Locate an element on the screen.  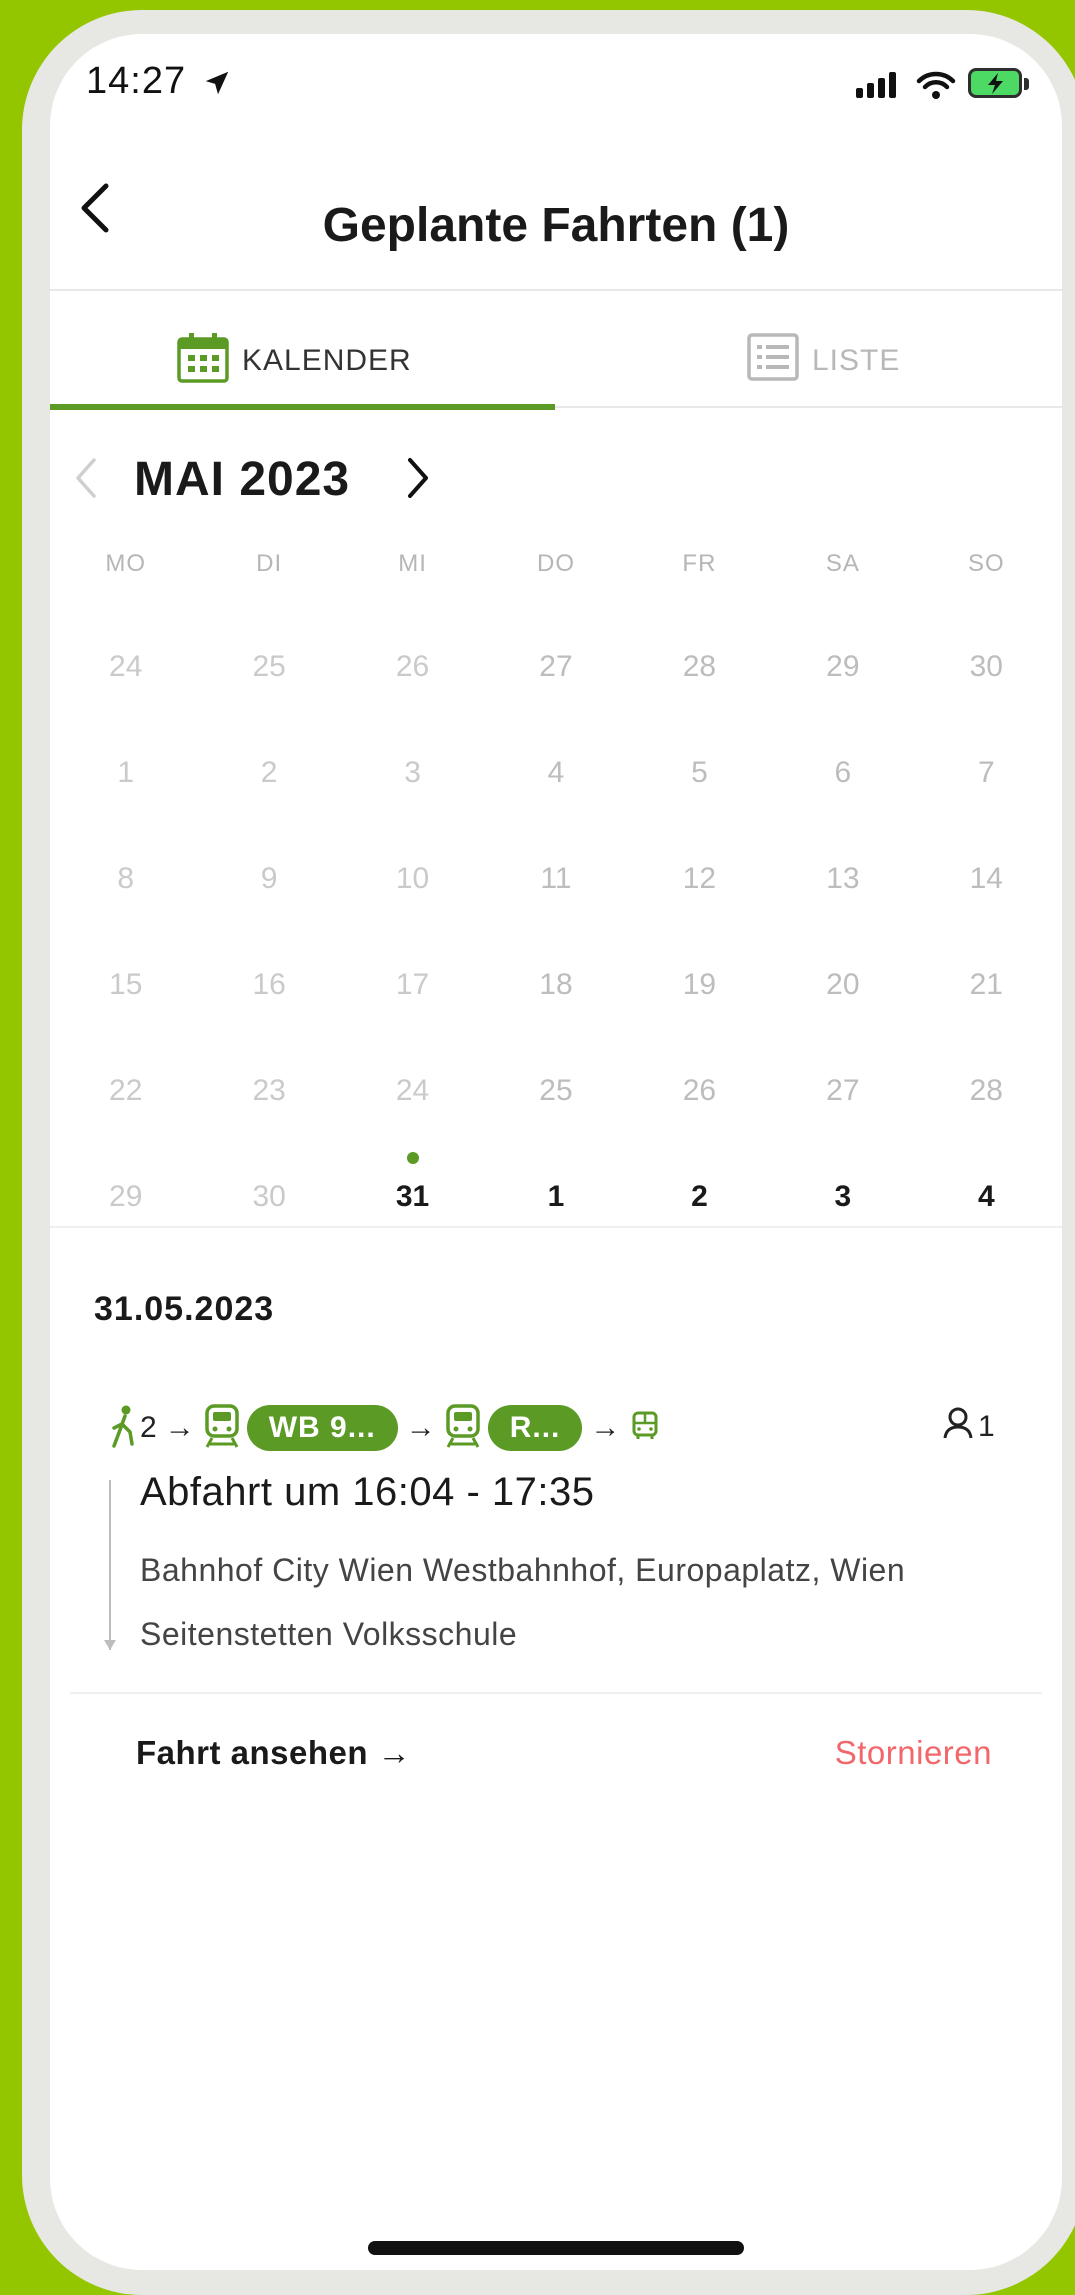
tab-divider is located at coordinates (808, 407).